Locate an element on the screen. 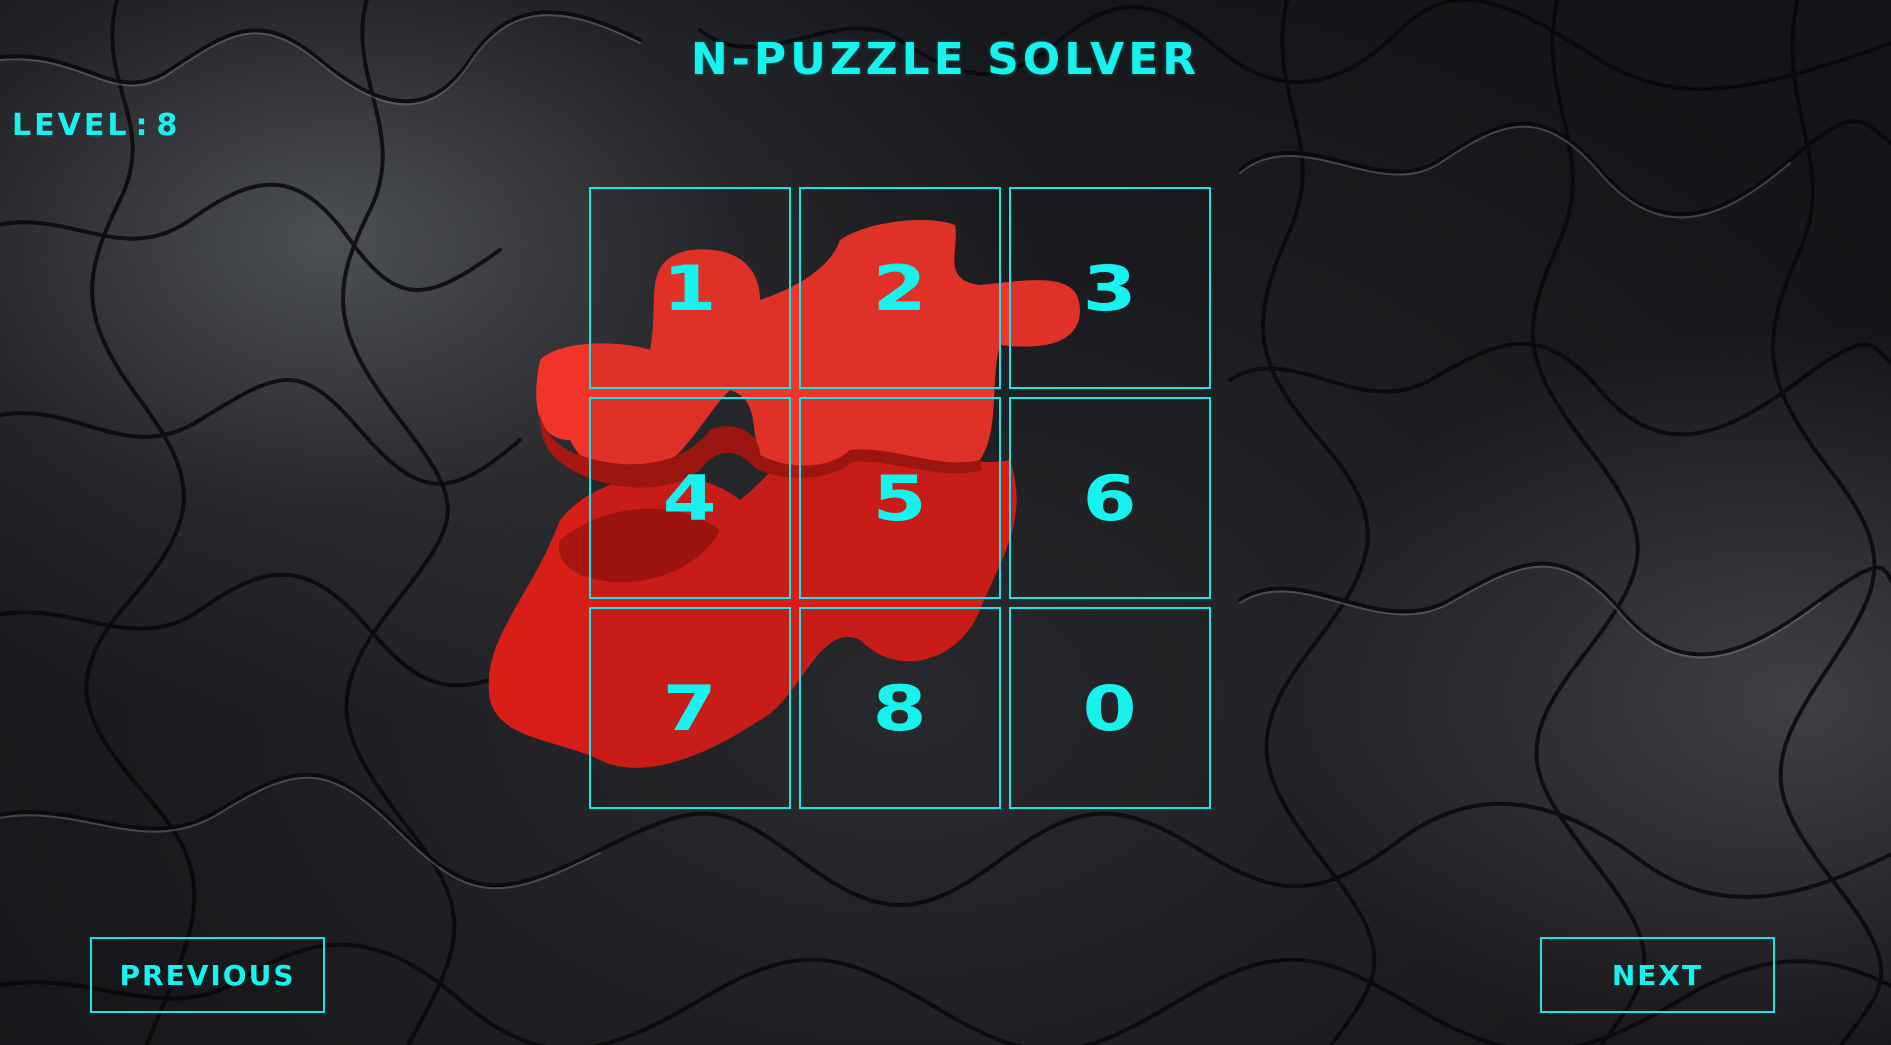 This screenshot has height=1045, width=1891. puzzle-tile: 1 is located at coordinates (690, 288).